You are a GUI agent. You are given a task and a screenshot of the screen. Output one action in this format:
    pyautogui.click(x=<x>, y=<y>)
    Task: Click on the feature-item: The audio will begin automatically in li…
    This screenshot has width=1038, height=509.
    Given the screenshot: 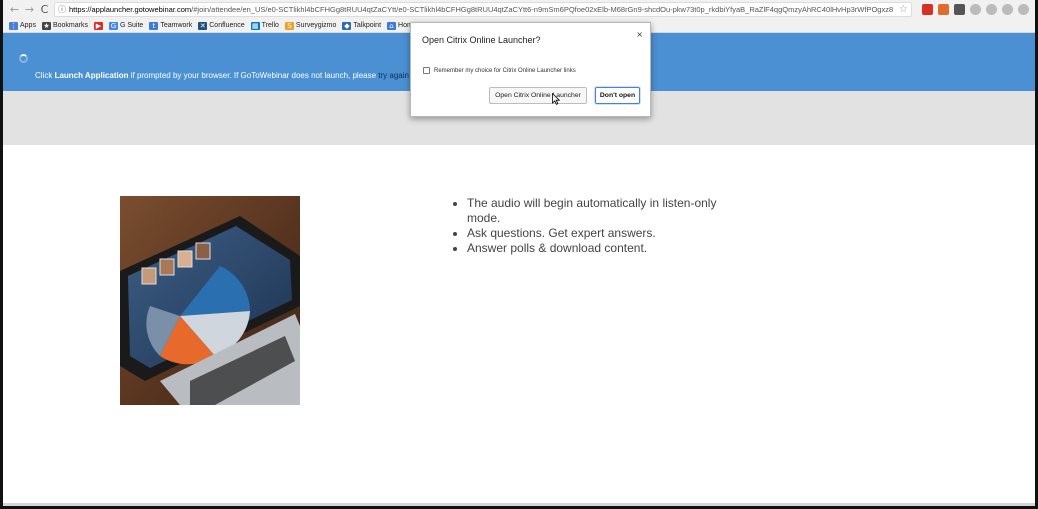 What is the action you would take?
    pyautogui.click(x=596, y=211)
    